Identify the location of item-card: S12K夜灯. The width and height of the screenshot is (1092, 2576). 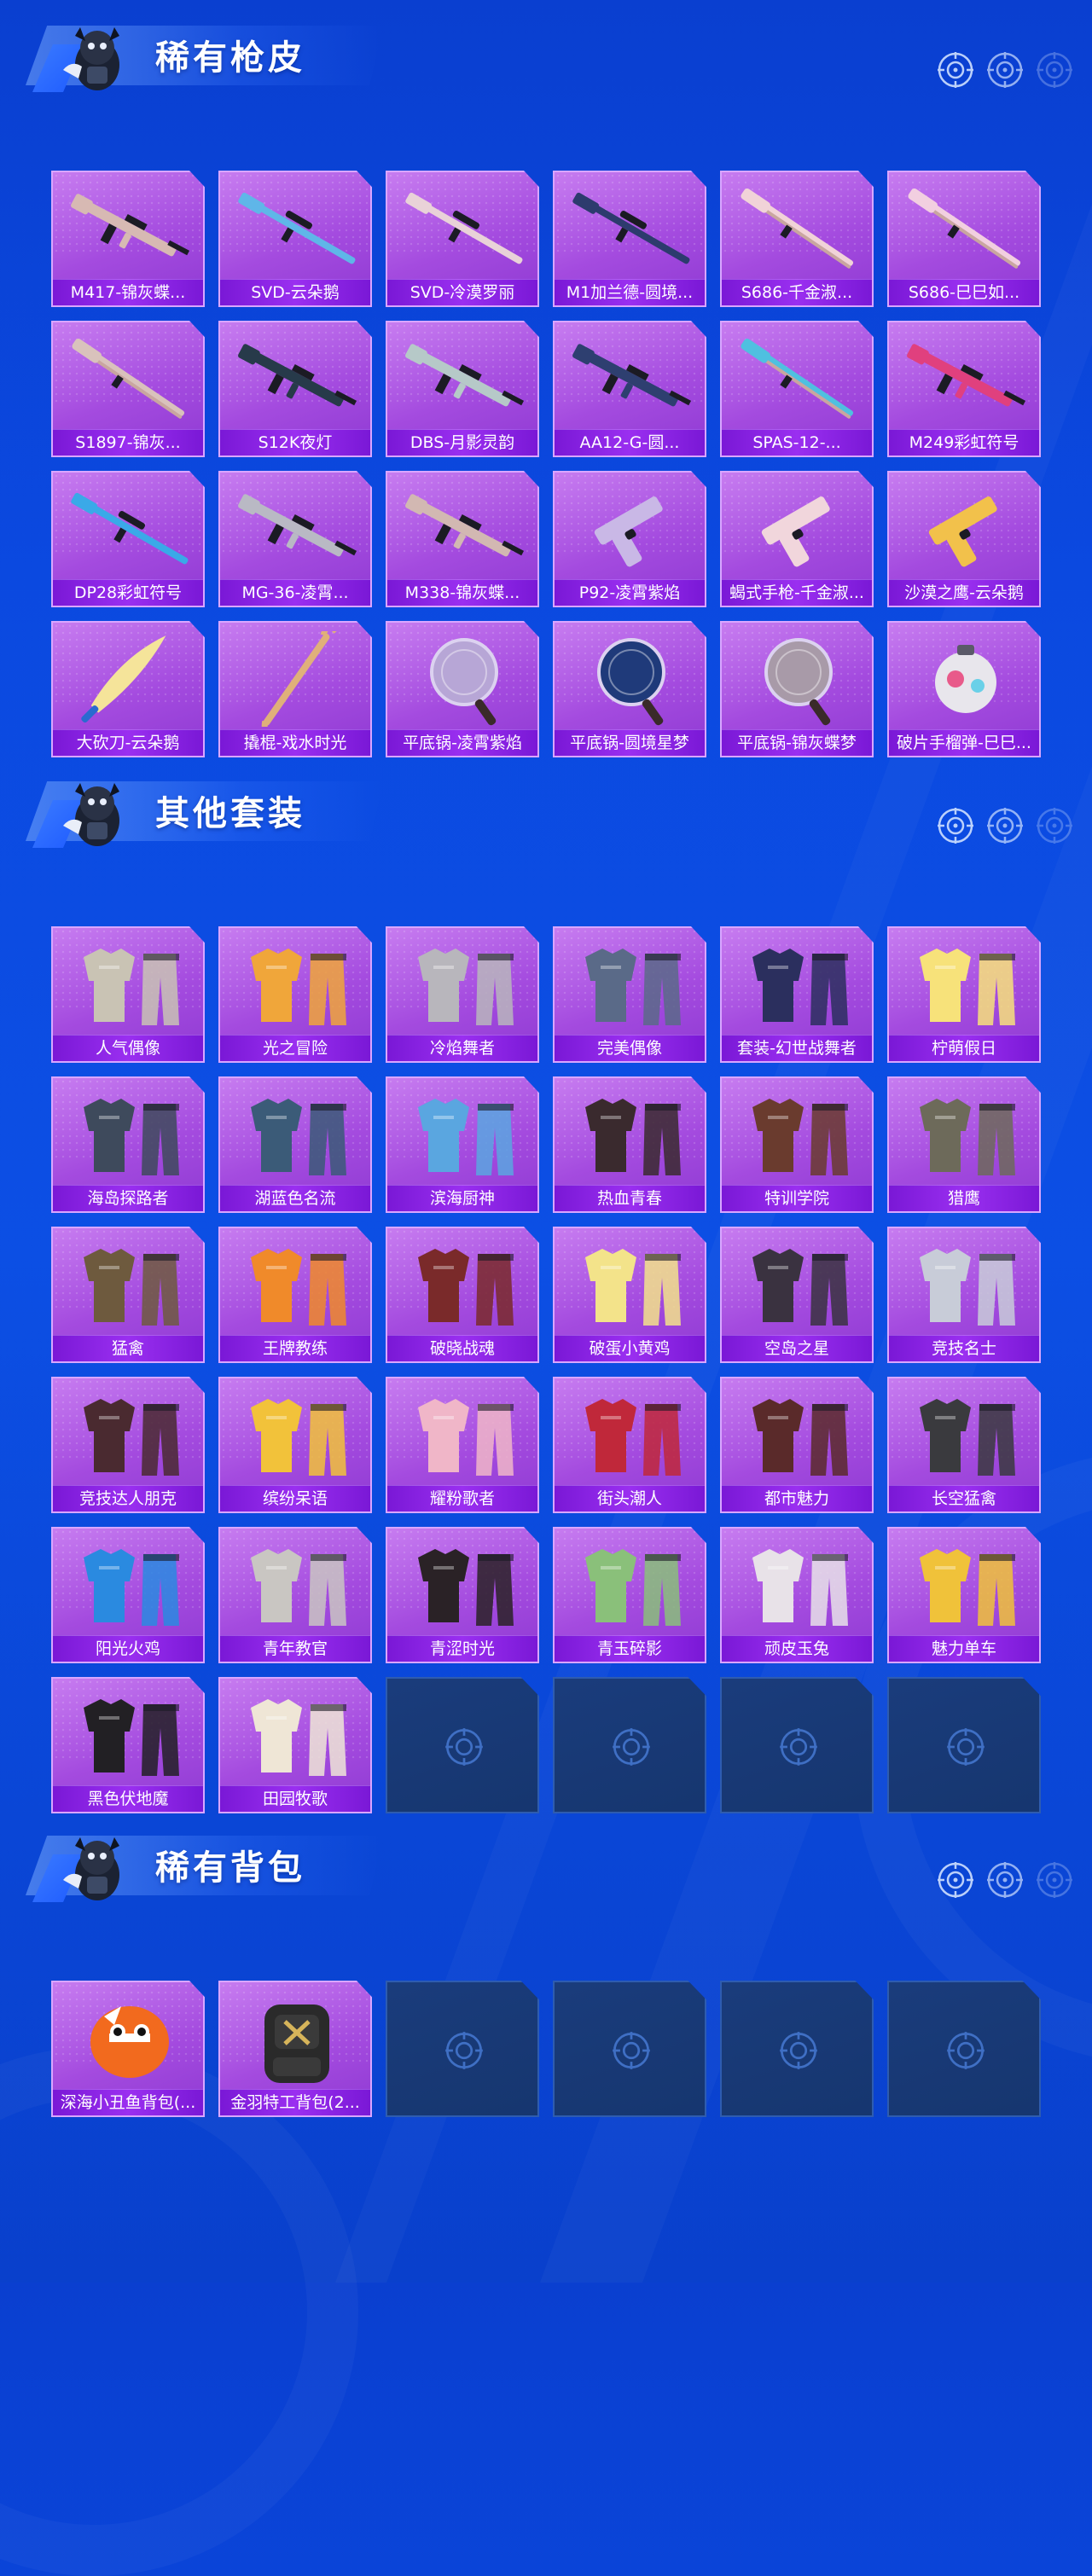
(295, 389).